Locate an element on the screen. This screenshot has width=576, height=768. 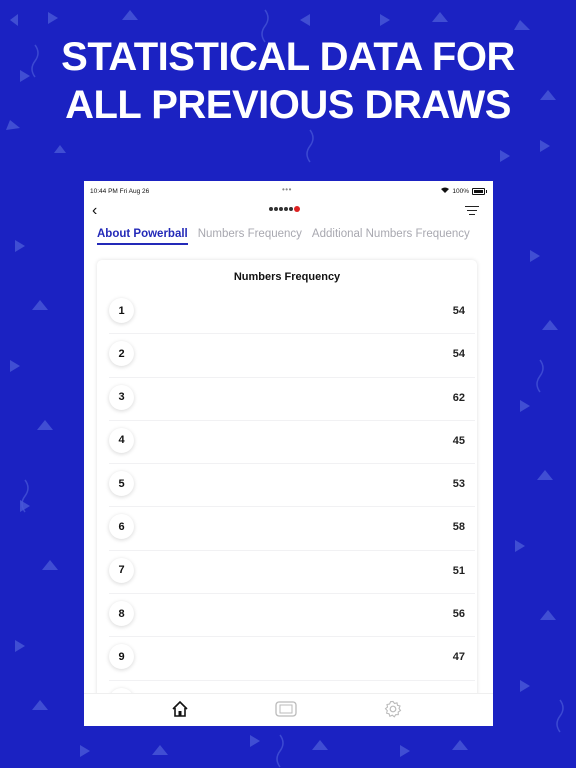
number-ball: 4 is located at coordinates (121, 440).